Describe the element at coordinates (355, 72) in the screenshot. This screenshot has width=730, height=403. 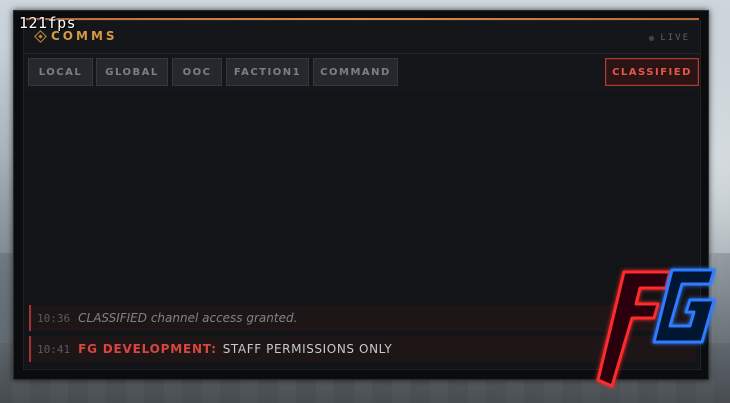
I see `tab-command: COMMAND` at that location.